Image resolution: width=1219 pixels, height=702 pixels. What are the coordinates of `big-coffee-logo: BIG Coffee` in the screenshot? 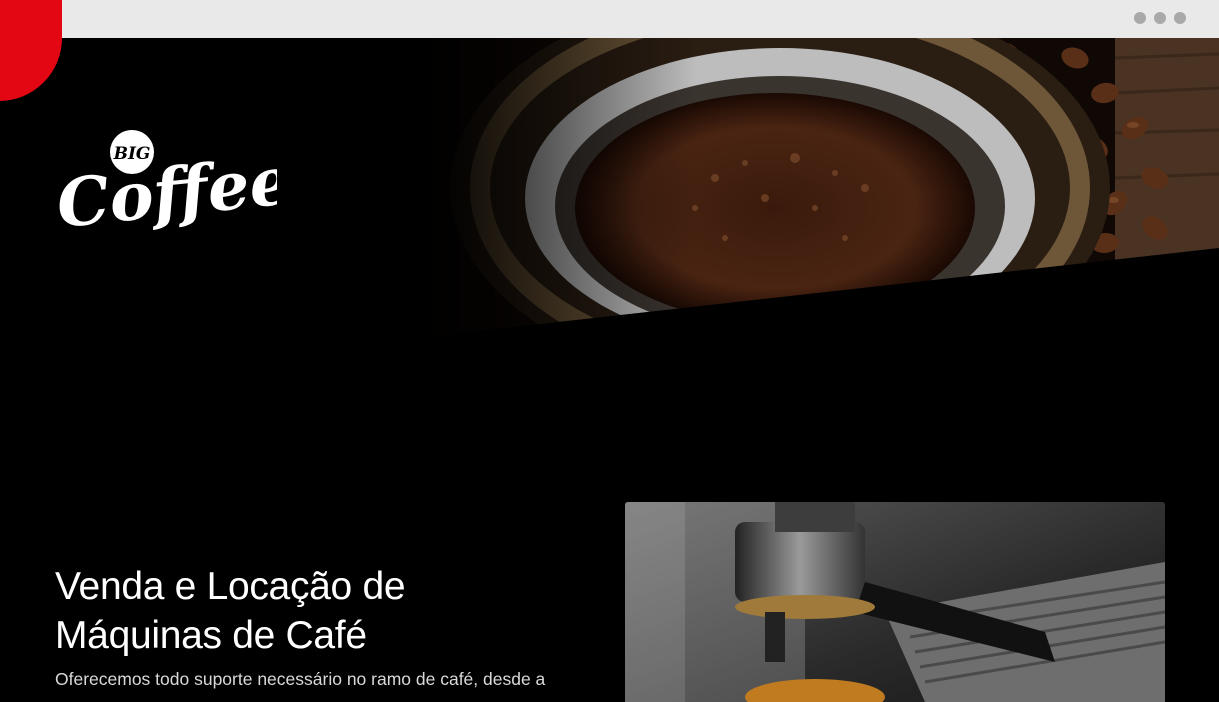 It's located at (174, 185).